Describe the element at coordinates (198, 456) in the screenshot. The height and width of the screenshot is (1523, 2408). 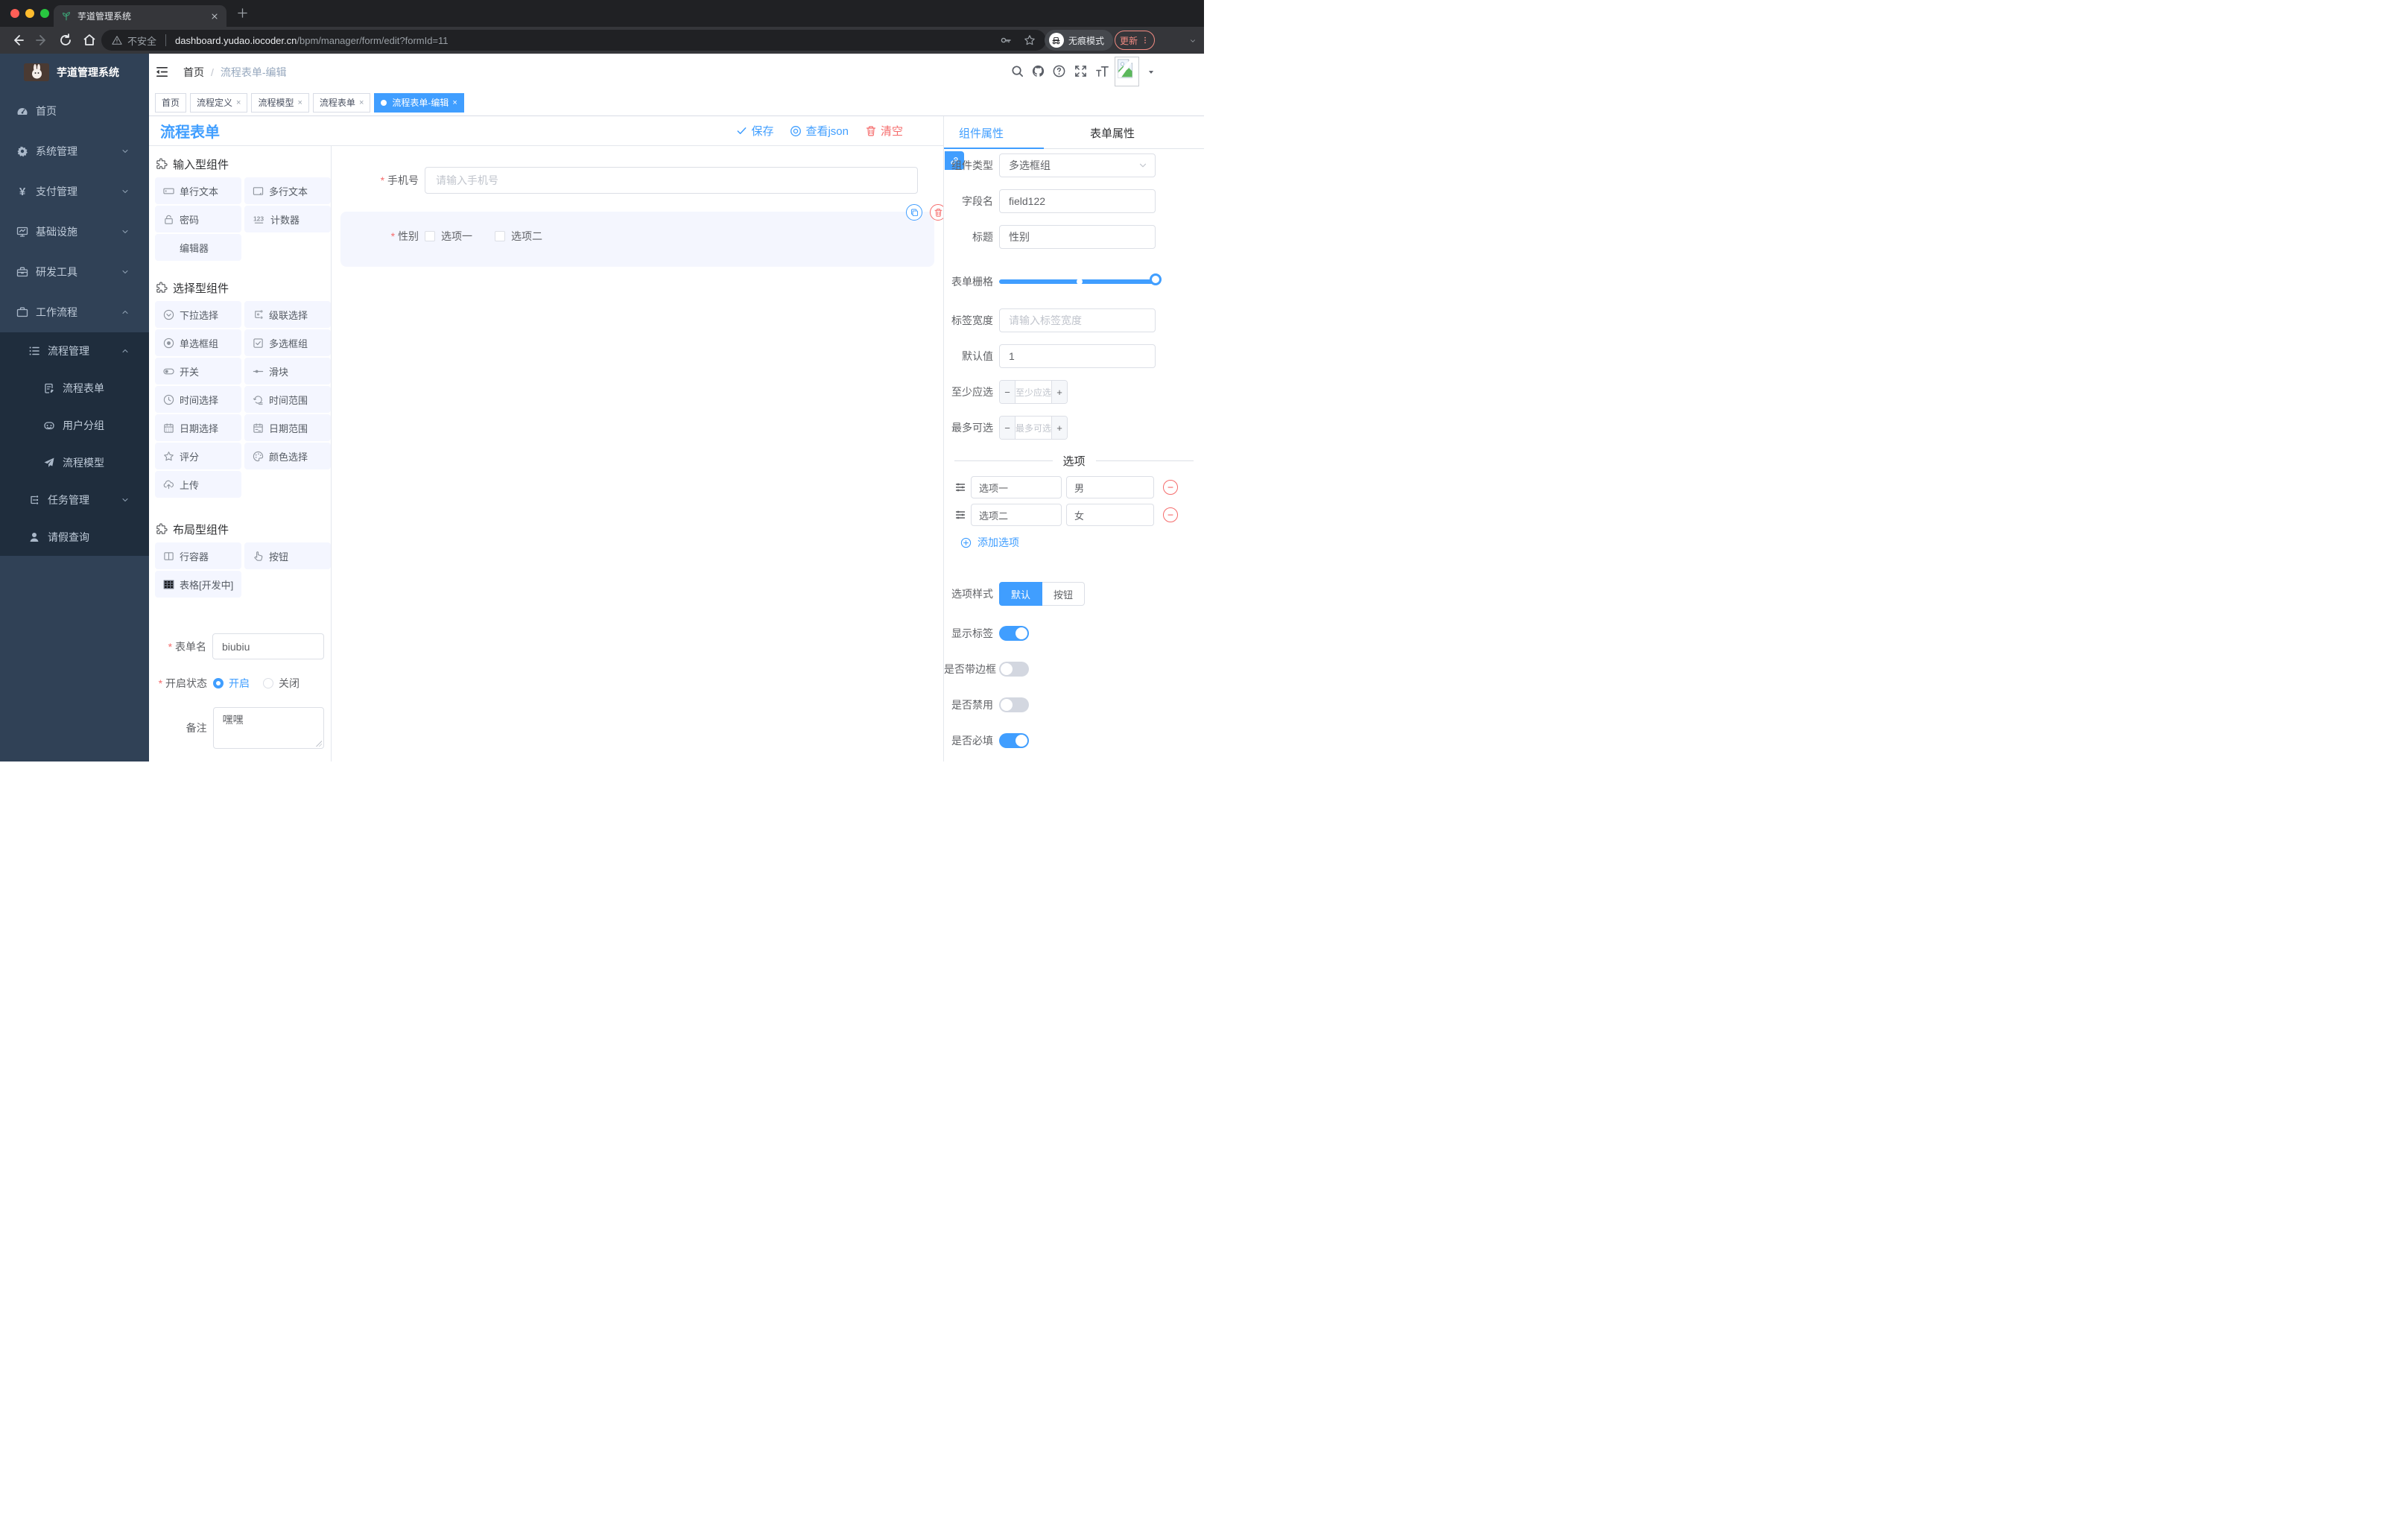
I see `component-rate: 评分` at that location.